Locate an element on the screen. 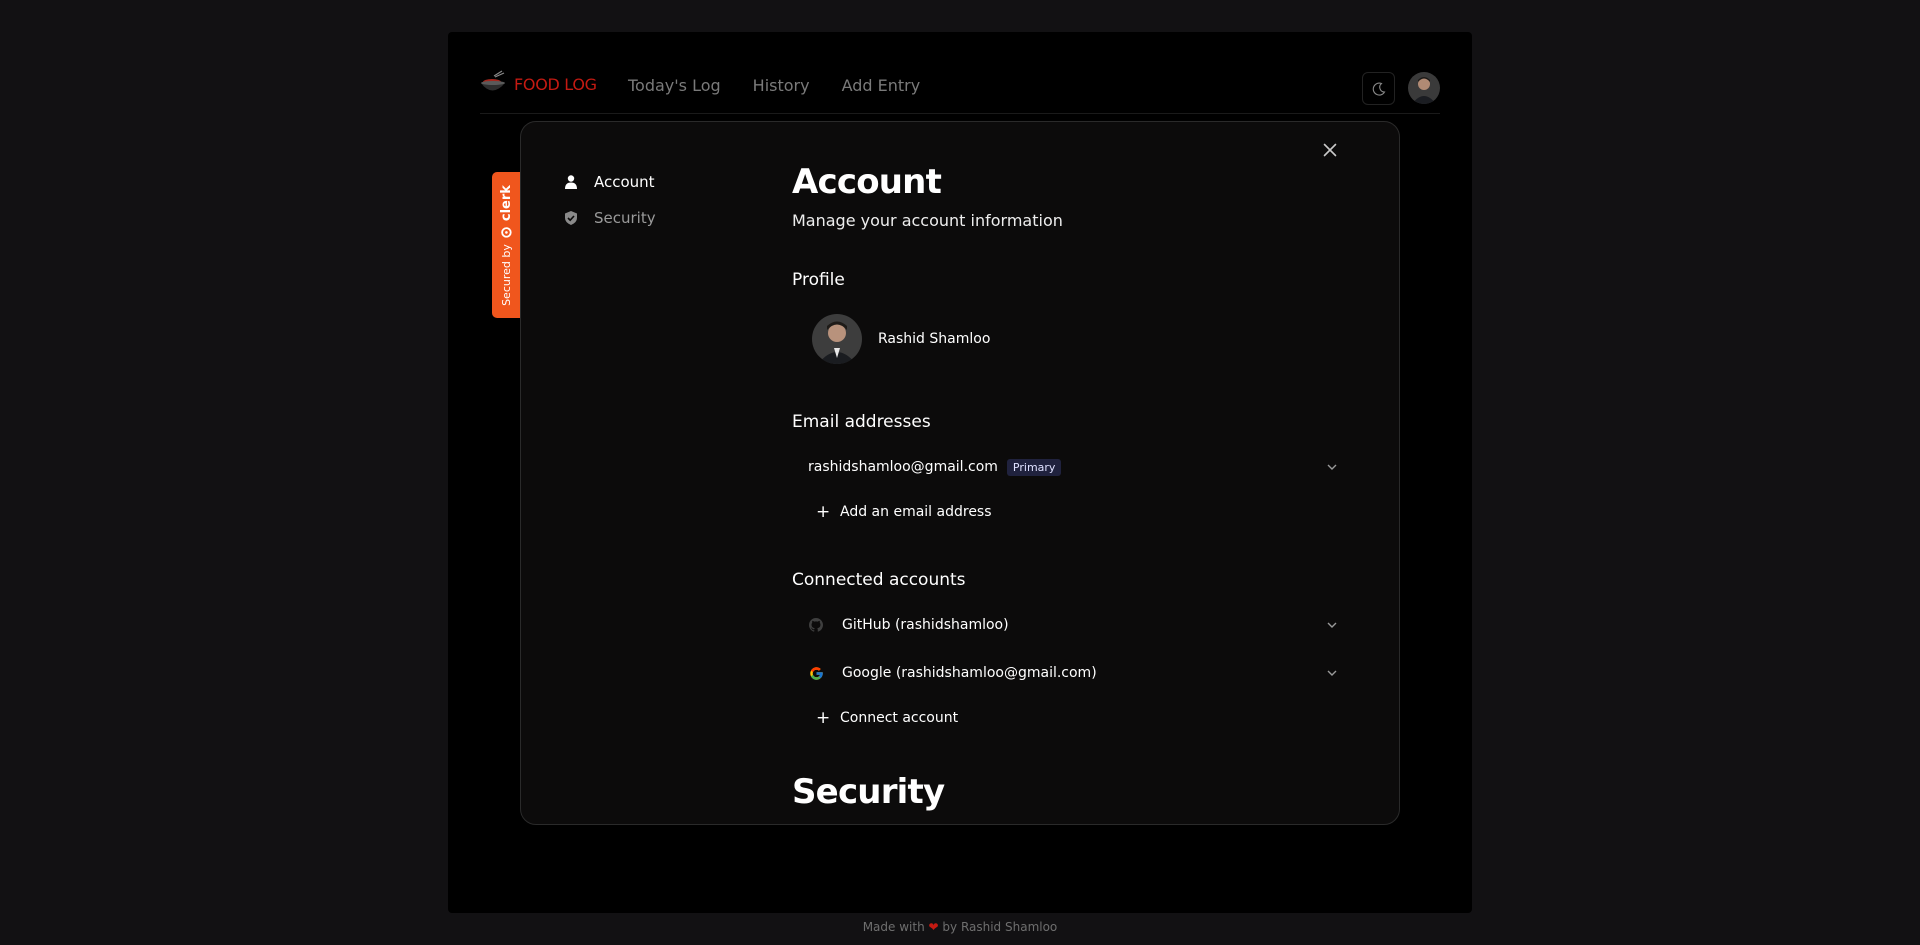 This screenshot has height=945, width=1920. profile-row: Rashid Shamloo is located at coordinates (901, 339).